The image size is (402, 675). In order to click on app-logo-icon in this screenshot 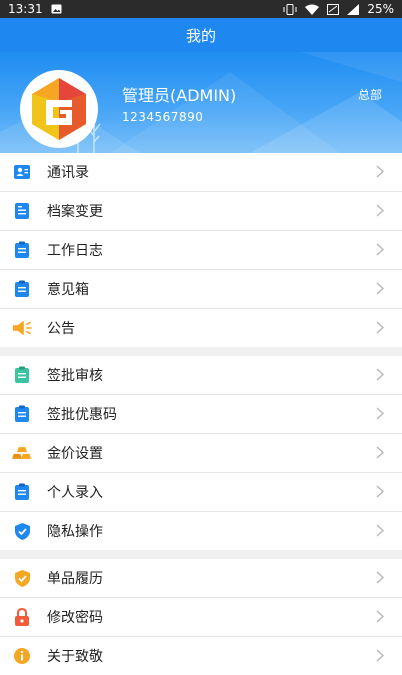, I will do `click(59, 109)`.